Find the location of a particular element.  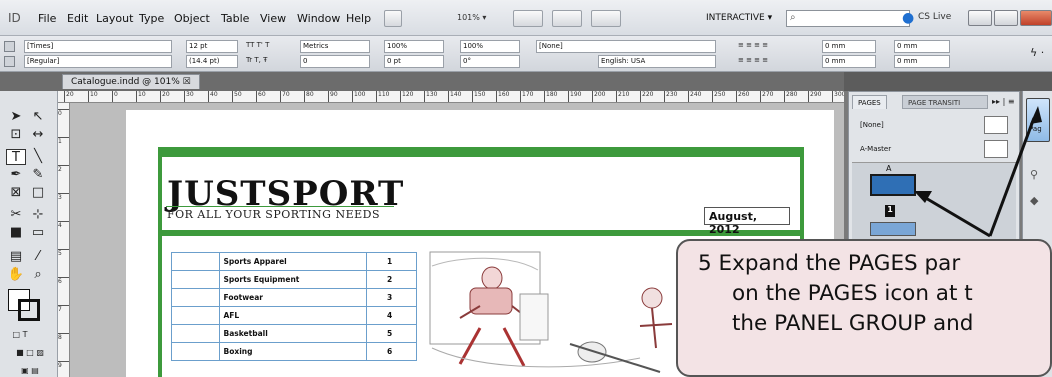

small-caps-icon: Tr T, Ŧ is located at coordinates (256, 60).